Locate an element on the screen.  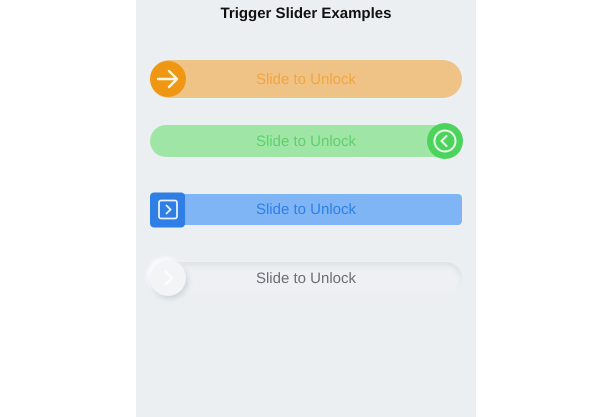
page-title: Trigger Slider Examples is located at coordinates (306, 13).